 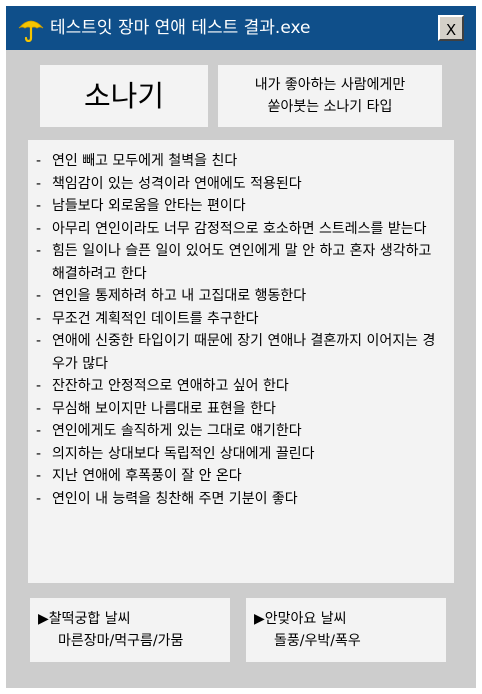 I want to click on list-item: - 연인에게도 솔직하게 있는 그대로 얘기한다, so click(x=241, y=431).